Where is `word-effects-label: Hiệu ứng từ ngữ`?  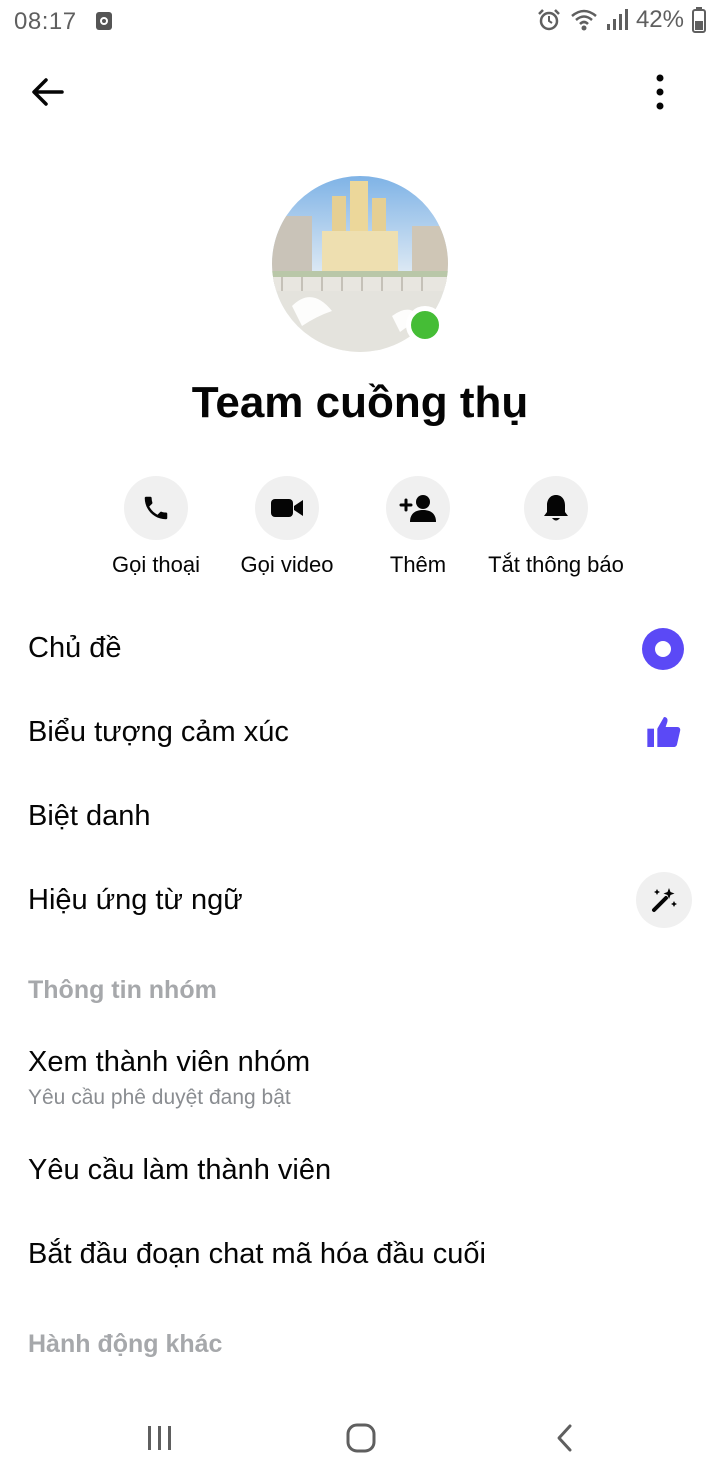 word-effects-label: Hiệu ứng từ ngữ is located at coordinates (135, 900).